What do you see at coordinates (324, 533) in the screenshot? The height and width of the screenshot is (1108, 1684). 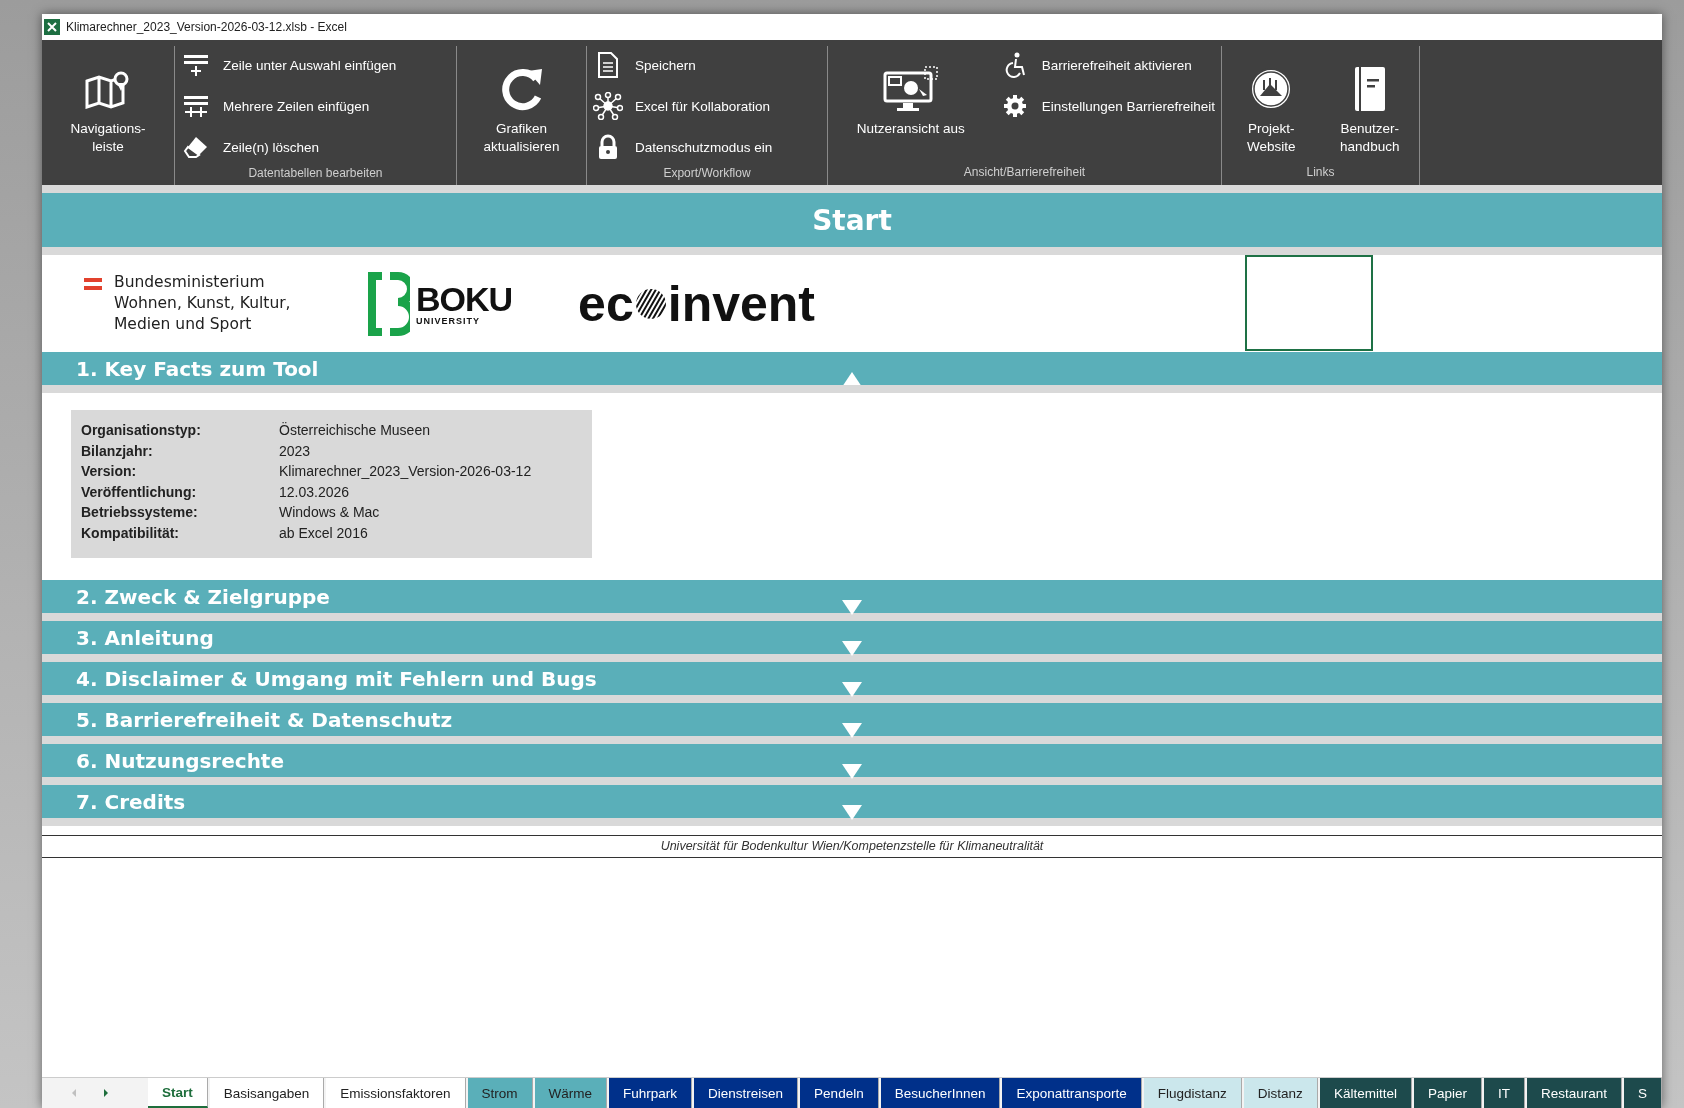 I see `fact-value: ab Excel 2016` at bounding box center [324, 533].